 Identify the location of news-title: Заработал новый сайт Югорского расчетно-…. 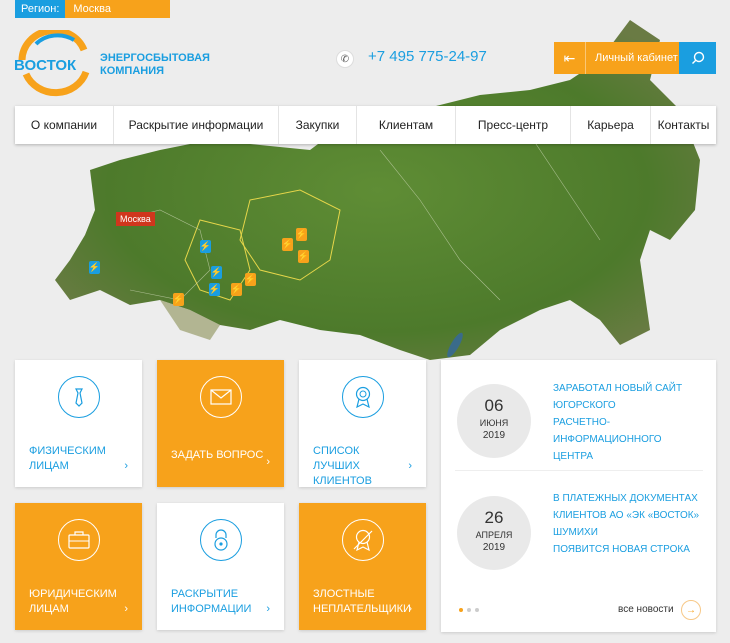
(628, 422).